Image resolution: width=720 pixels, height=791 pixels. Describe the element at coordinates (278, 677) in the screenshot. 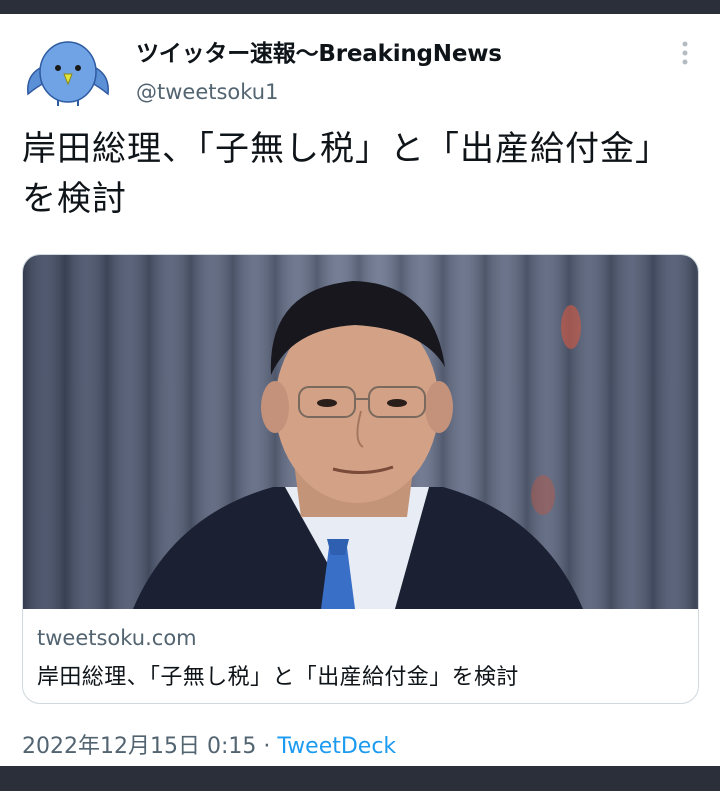

I see `card-title: 岸田総理、「子無し税」と「出産給付金」を検討` at that location.